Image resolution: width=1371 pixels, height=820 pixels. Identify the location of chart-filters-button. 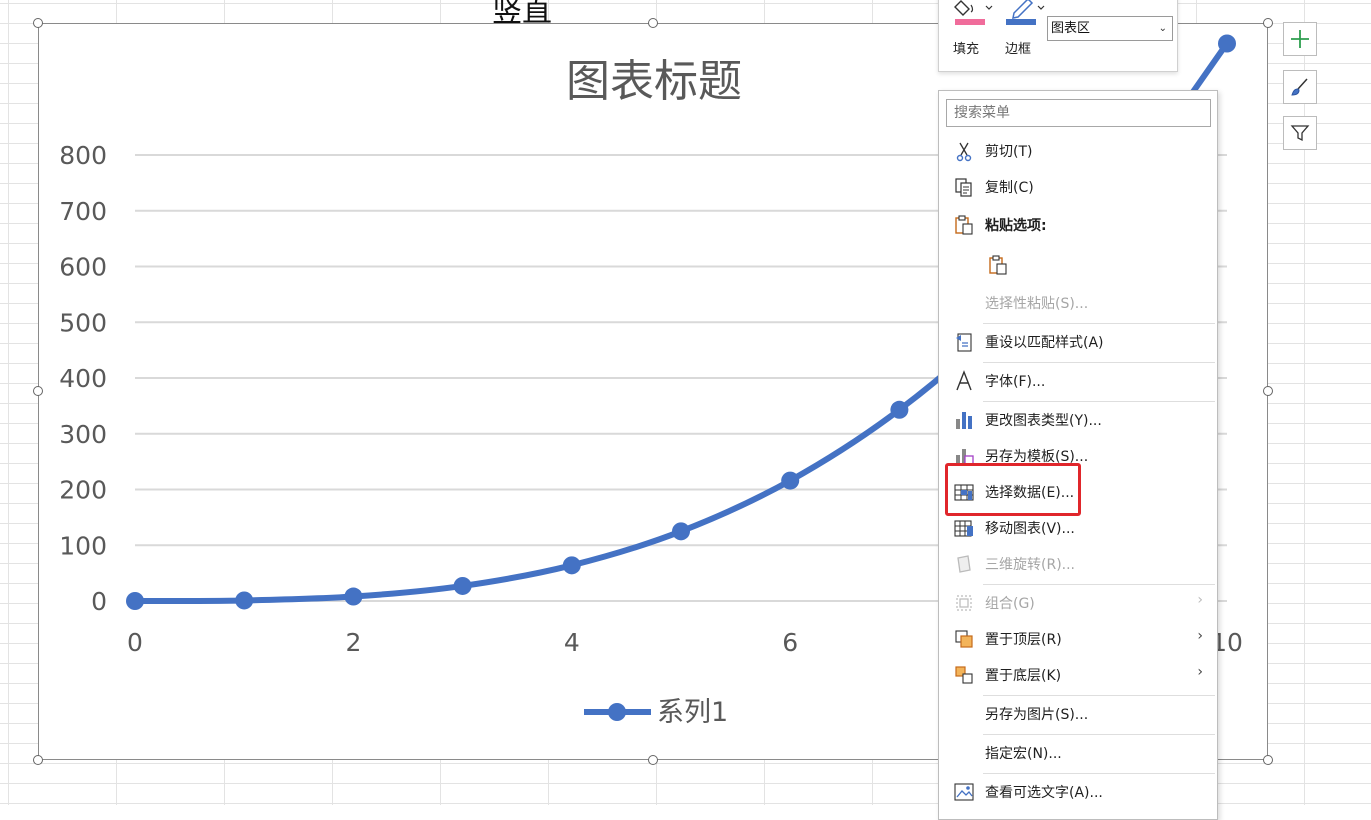
(1300, 133).